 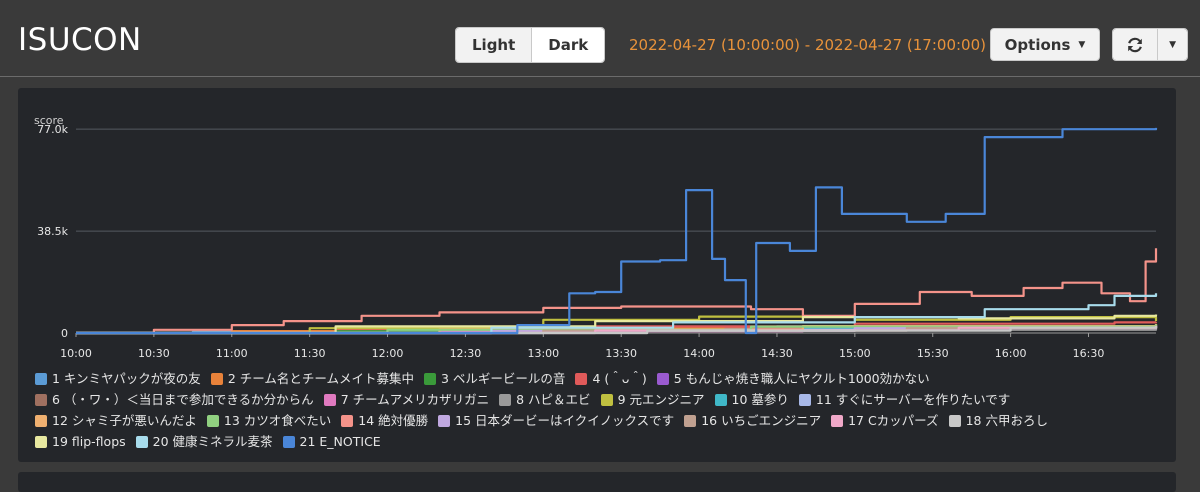 What do you see at coordinates (933, 353) in the screenshot?
I see `x-tick-label: 15:30` at bounding box center [933, 353].